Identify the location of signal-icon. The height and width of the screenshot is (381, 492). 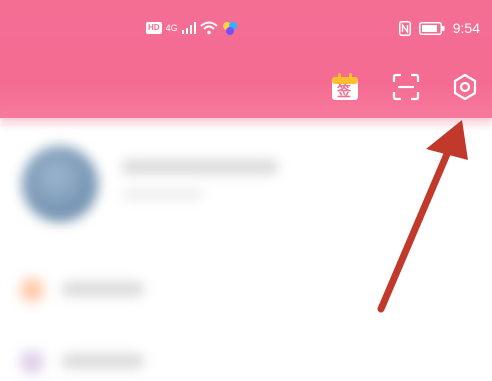
(188, 28).